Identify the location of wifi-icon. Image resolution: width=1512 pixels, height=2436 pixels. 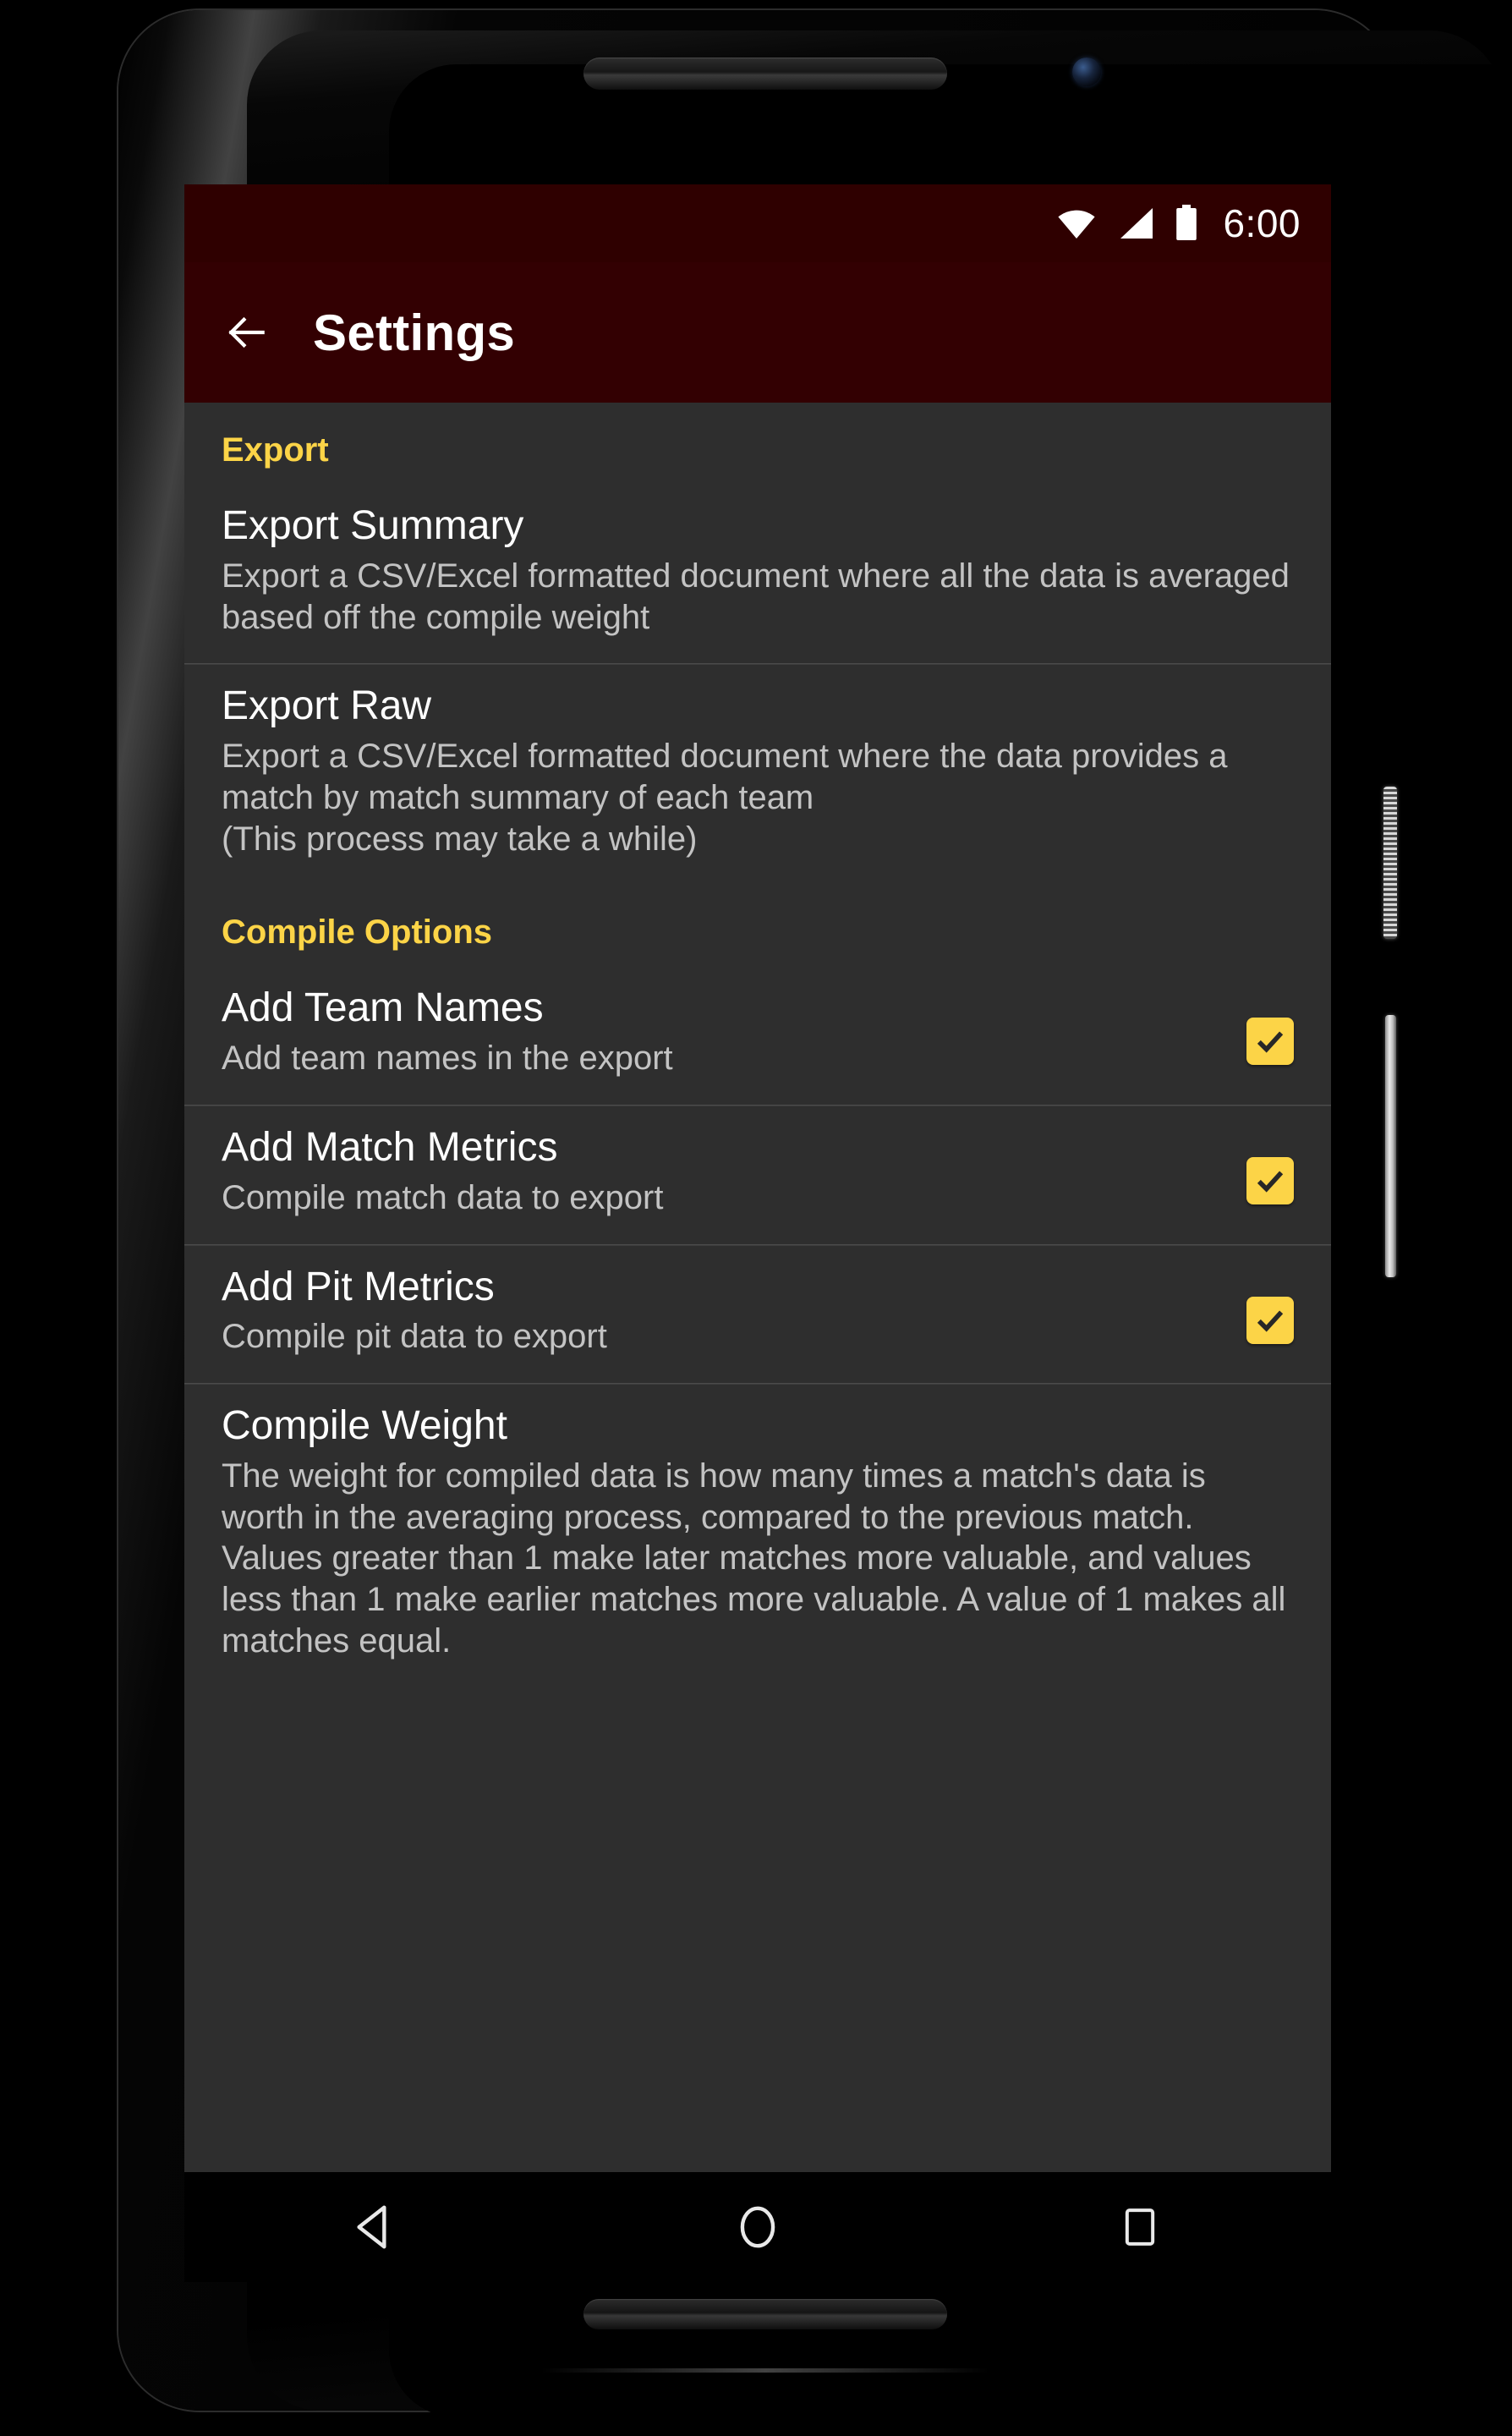
(1076, 223).